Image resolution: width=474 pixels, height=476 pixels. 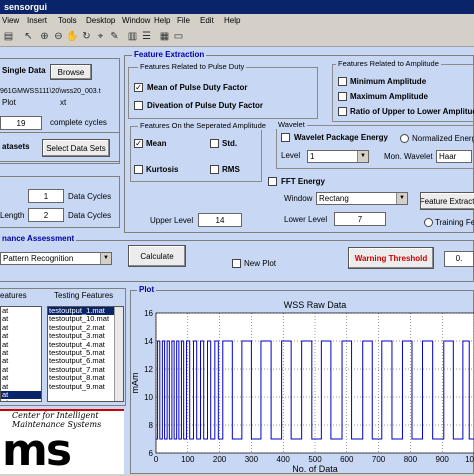 I want to click on window-label: Window, so click(x=298, y=198).